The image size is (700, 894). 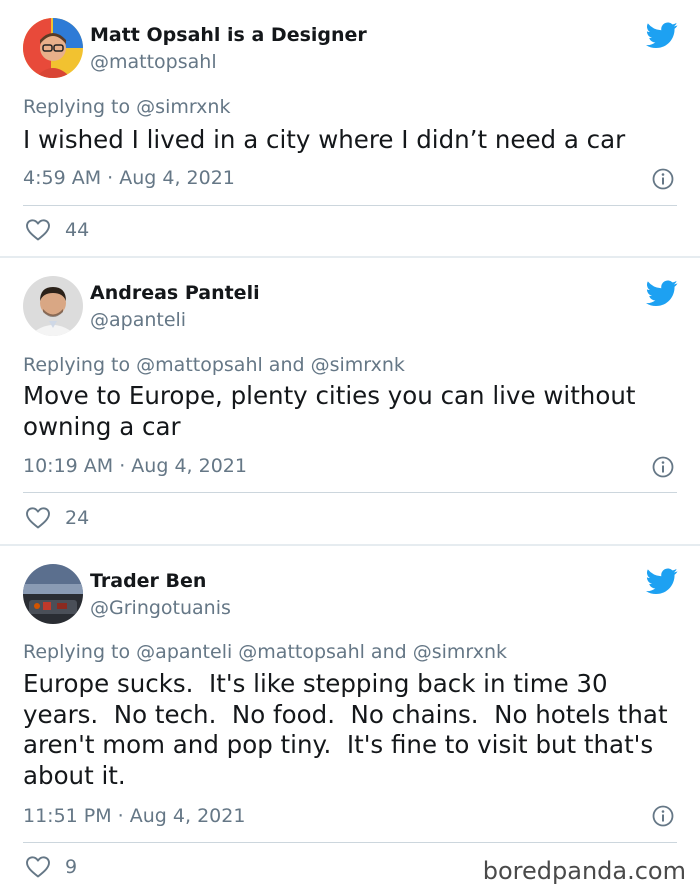 What do you see at coordinates (228, 35) in the screenshot?
I see `display-name: Matt Opsahl is a Designer` at bounding box center [228, 35].